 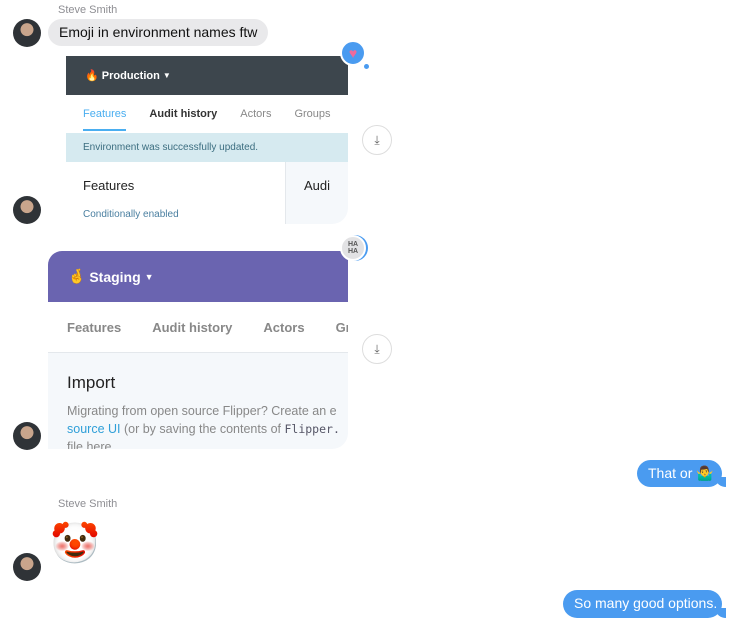 I want to click on message-bubble: Emoji in environment names ftw, so click(x=158, y=32).